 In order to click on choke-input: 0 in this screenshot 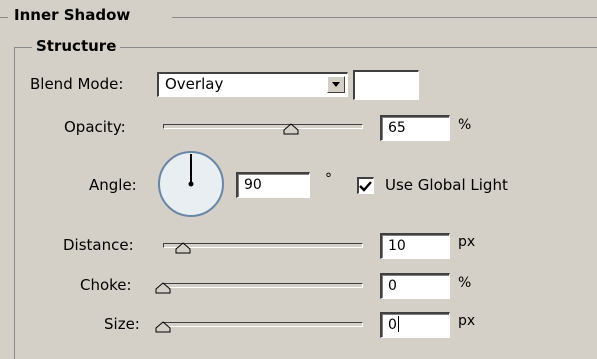, I will do `click(415, 286)`.